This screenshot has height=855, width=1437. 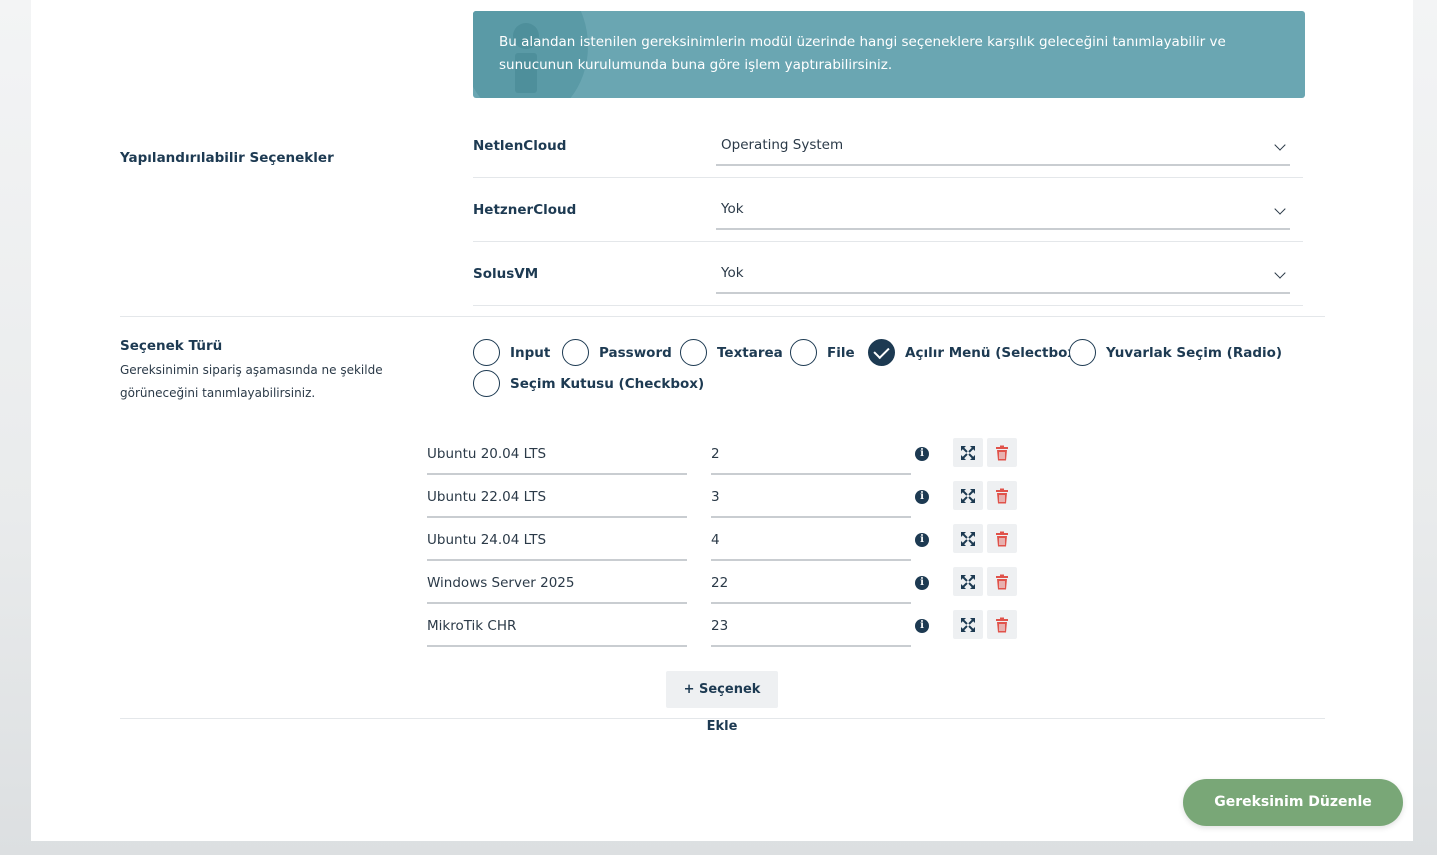 What do you see at coordinates (881, 352) in the screenshot?
I see `radio-circle-checked` at bounding box center [881, 352].